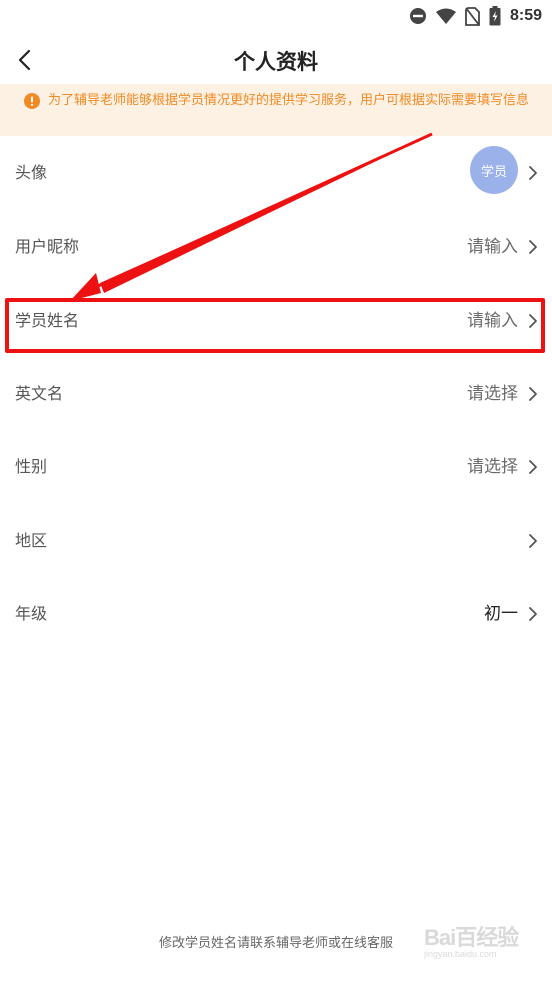 Image resolution: width=552 pixels, height=981 pixels. I want to click on row-english-name: 英文名 请选择, so click(276, 394).